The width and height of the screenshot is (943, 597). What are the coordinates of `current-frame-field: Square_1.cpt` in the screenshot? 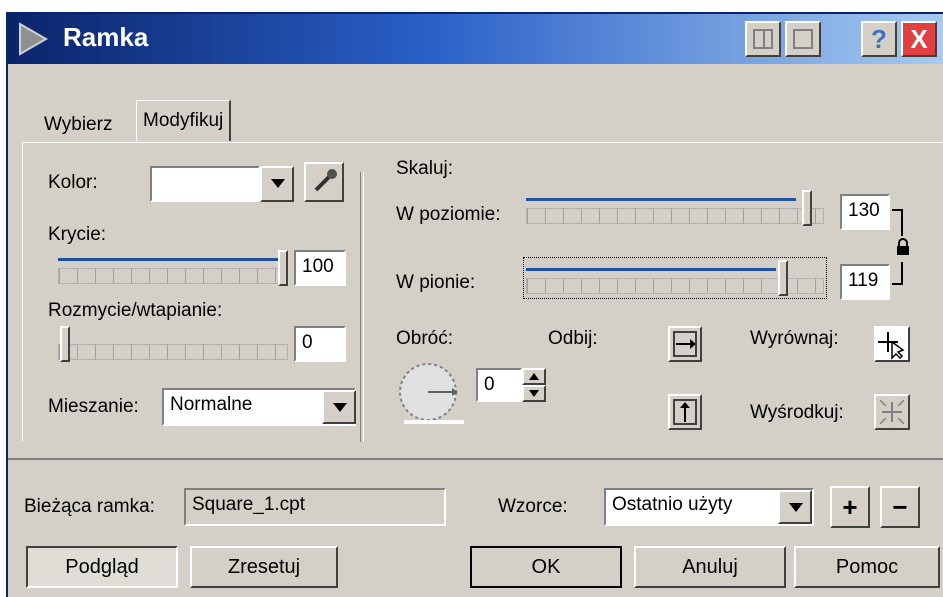 It's located at (315, 507).